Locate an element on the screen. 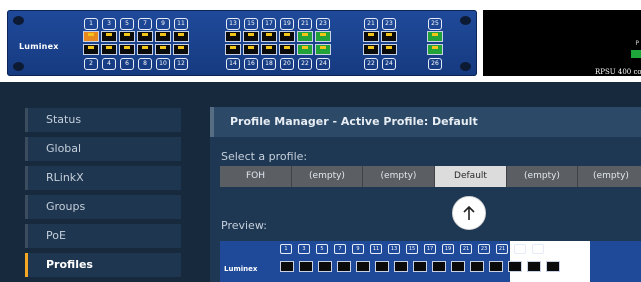 This screenshot has height=282, width=641. port-number-top: 5 is located at coordinates (127, 24).